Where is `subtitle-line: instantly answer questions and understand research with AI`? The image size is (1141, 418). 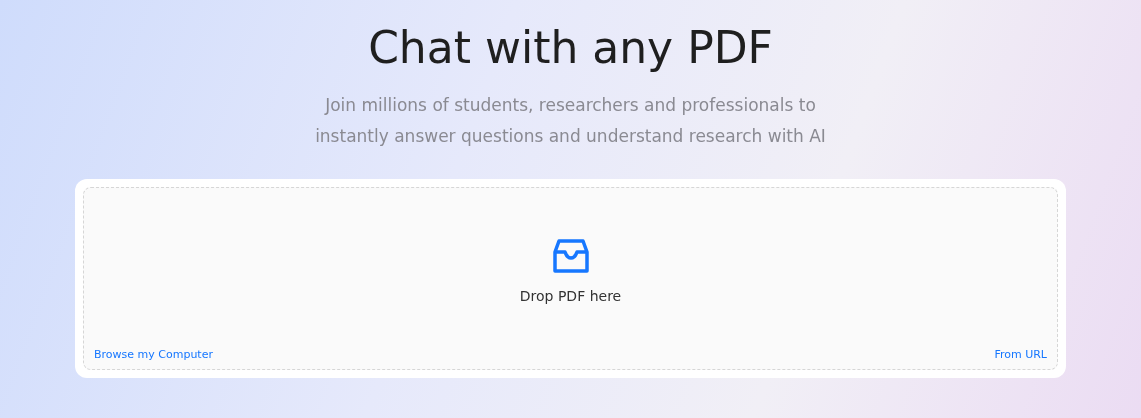
subtitle-line: instantly answer questions and understand research with AI is located at coordinates (570, 136).